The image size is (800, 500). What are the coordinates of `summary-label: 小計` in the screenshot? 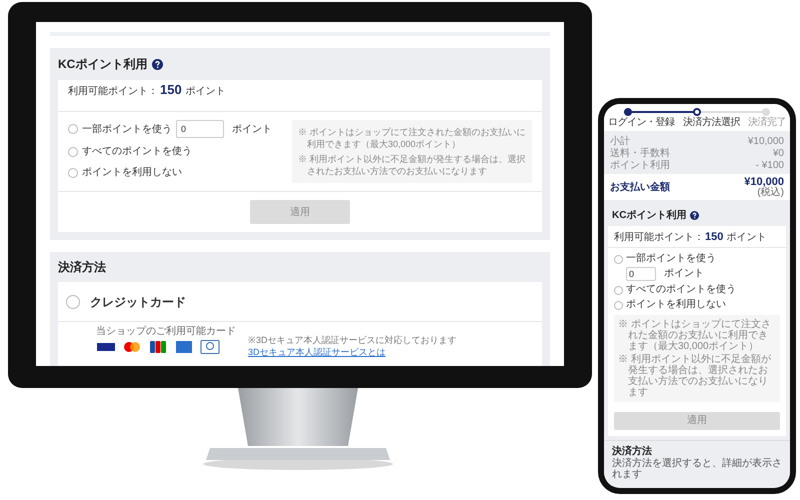 It's located at (620, 142).